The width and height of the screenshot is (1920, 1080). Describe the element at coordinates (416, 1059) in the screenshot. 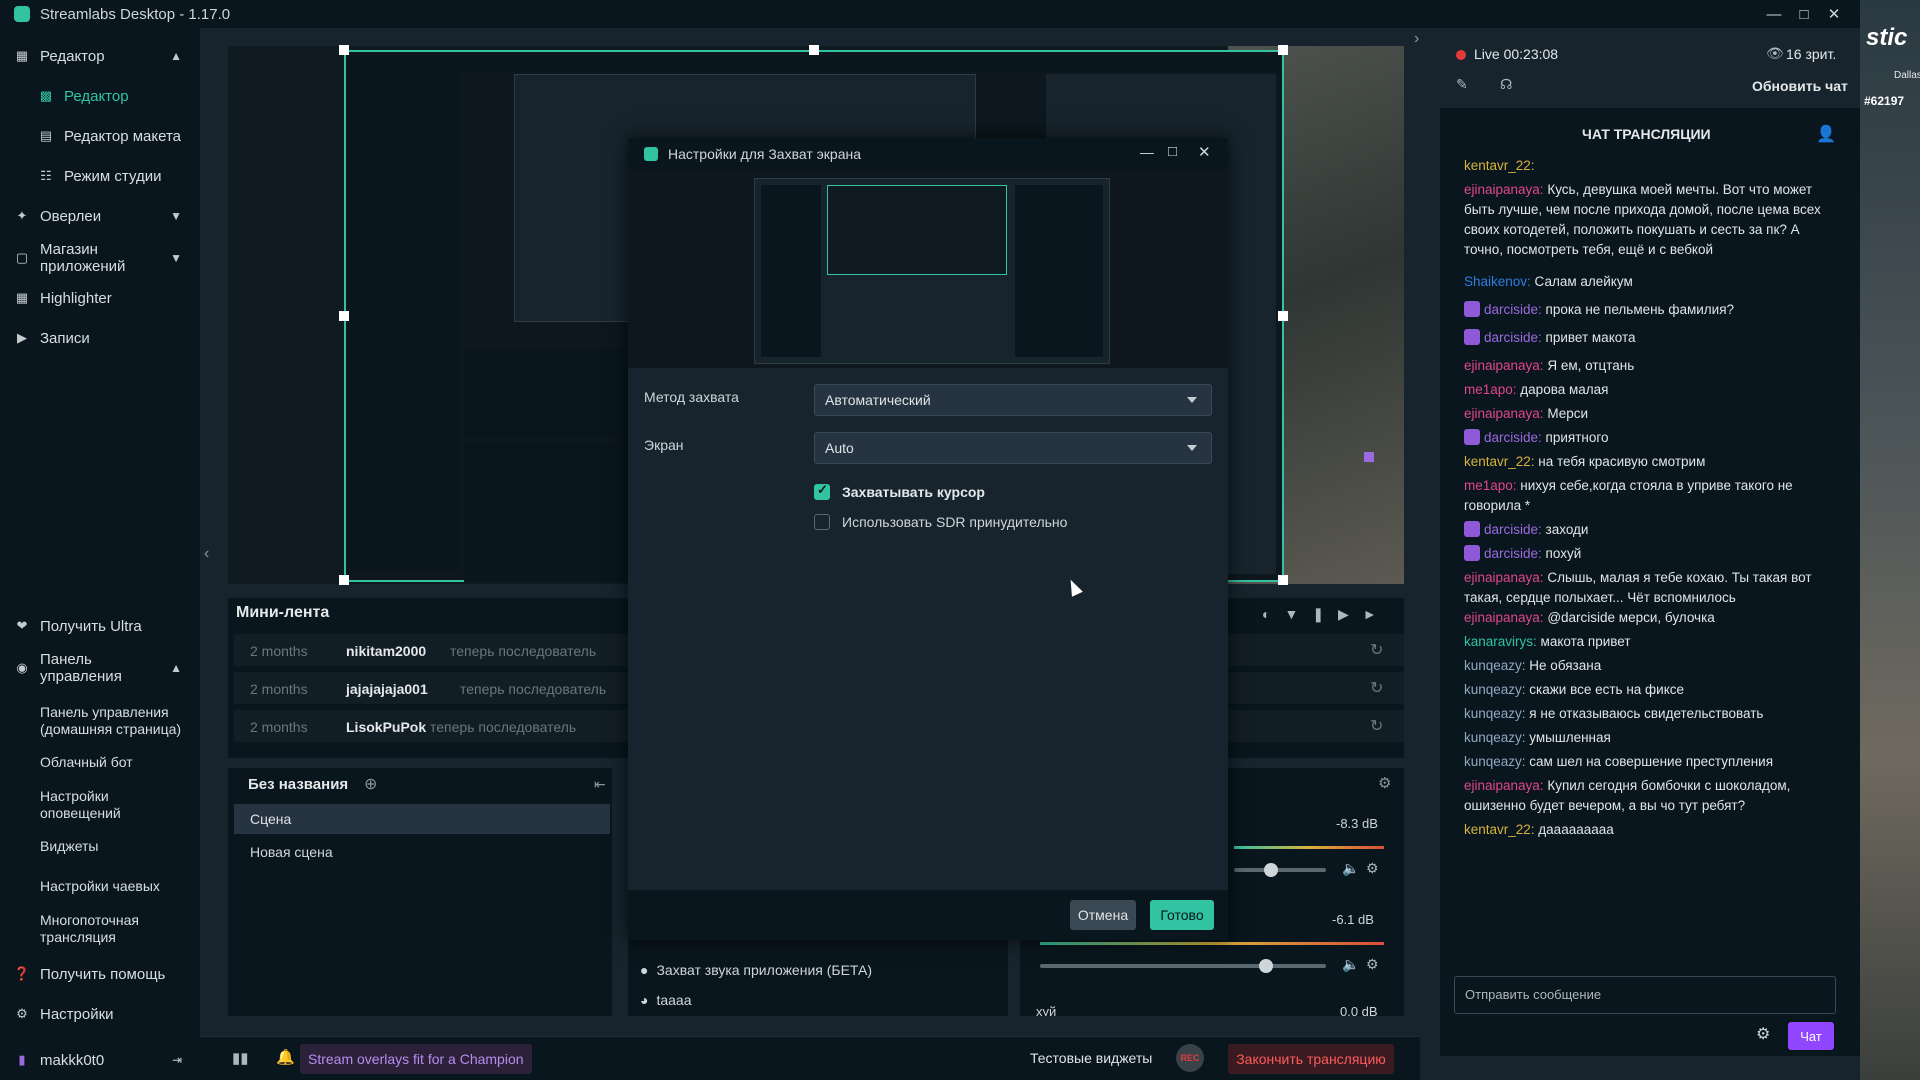

I see `promo-banner: Stream overlays fit for a Champion` at that location.